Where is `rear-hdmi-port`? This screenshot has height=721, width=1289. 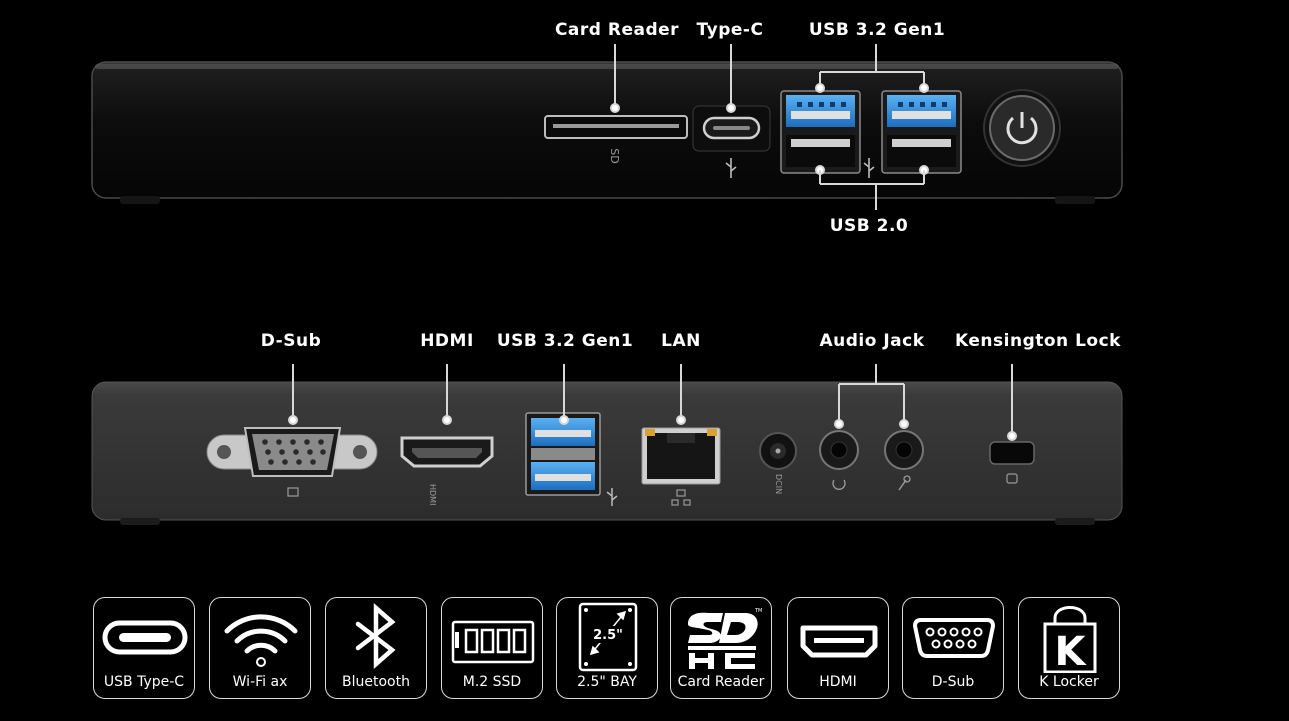 rear-hdmi-port is located at coordinates (447, 452).